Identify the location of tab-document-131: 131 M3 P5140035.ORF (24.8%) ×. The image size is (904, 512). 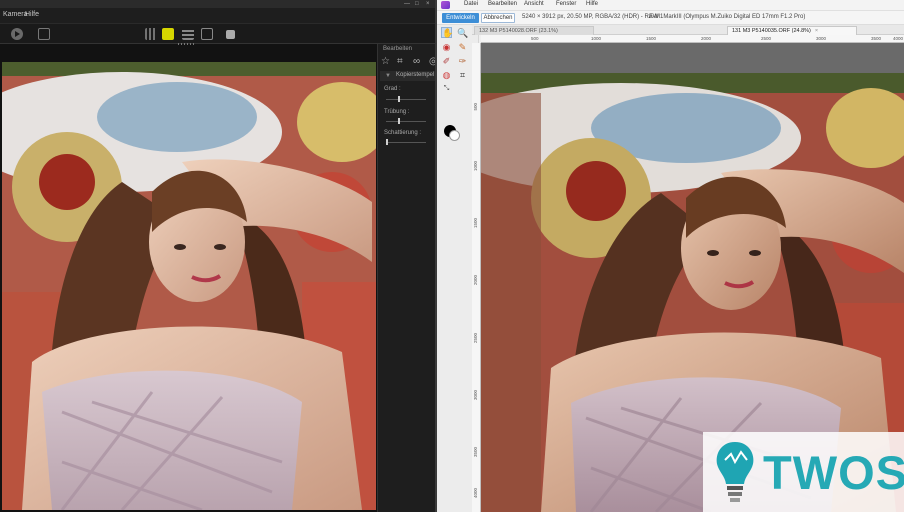
(792, 30).